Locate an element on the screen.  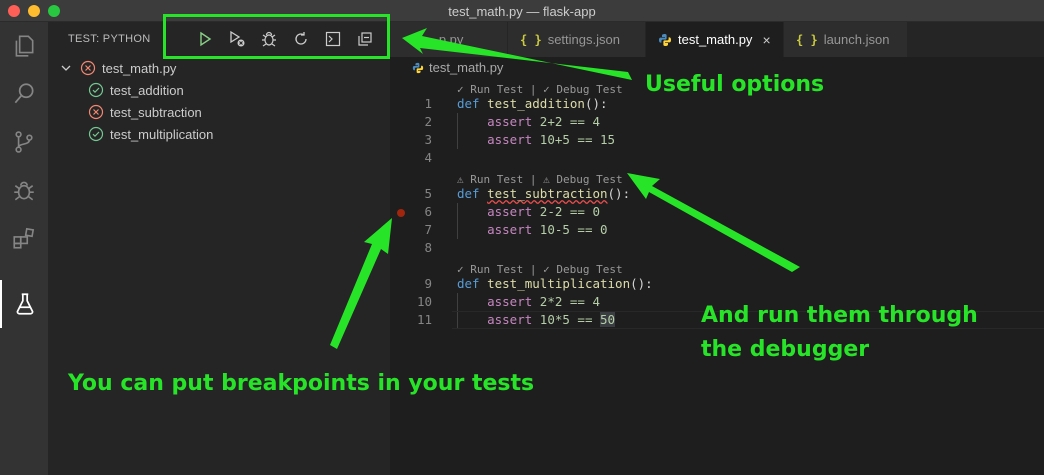
explorer-icon is located at coordinates (24, 46).